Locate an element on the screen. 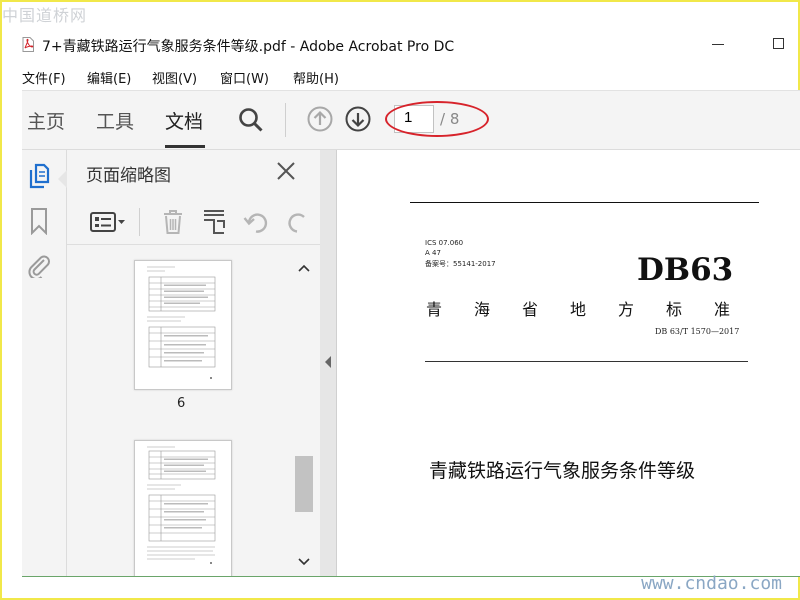  doc-standard-code: DB63 is located at coordinates (685, 270).